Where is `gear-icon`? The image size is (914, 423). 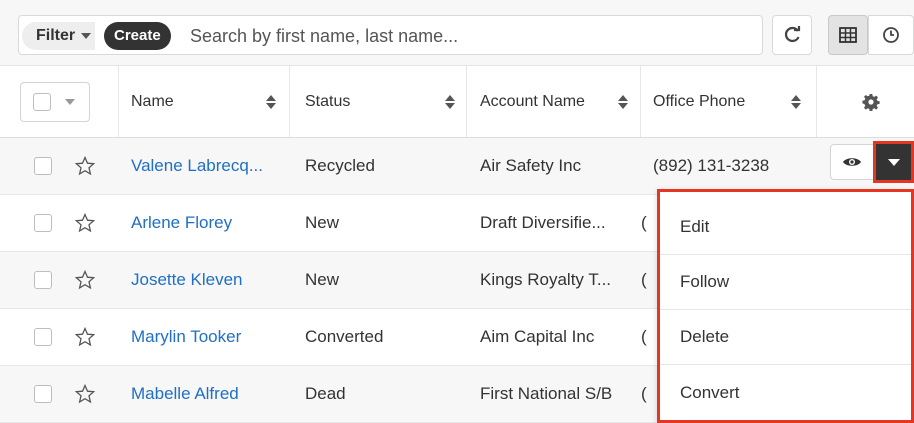 gear-icon is located at coordinates (871, 102).